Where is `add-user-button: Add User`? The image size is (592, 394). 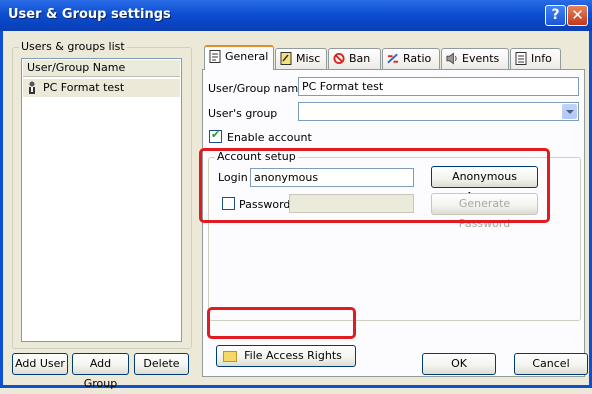
add-user-button: Add User is located at coordinates (40, 364).